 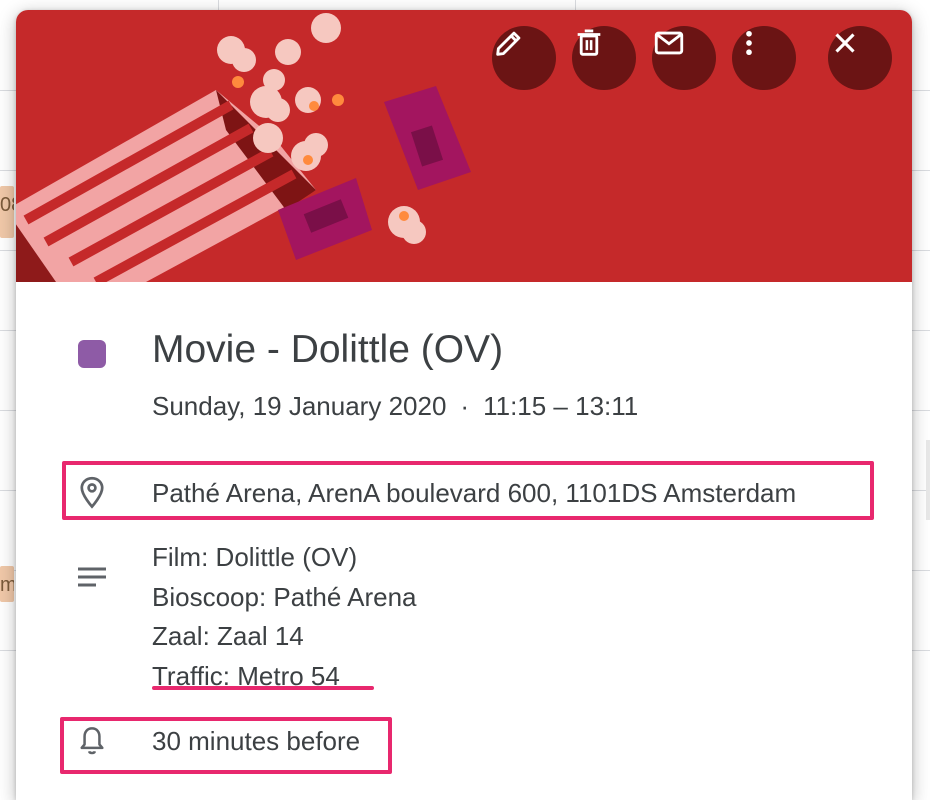 What do you see at coordinates (299, 406) in the screenshot?
I see `event-date: Sunday, 19 January 2020` at bounding box center [299, 406].